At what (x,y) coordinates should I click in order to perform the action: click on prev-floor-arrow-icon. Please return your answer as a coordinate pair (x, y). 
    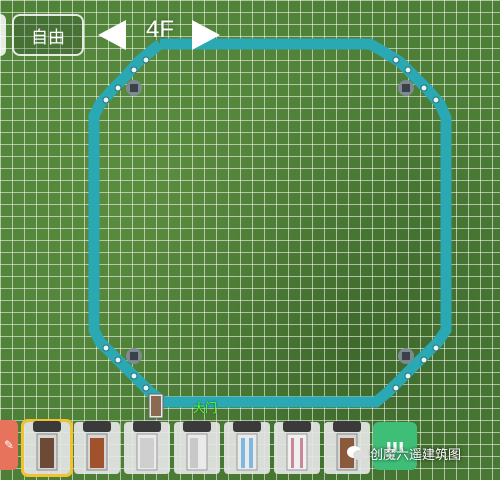
    Looking at the image, I should click on (112, 35).